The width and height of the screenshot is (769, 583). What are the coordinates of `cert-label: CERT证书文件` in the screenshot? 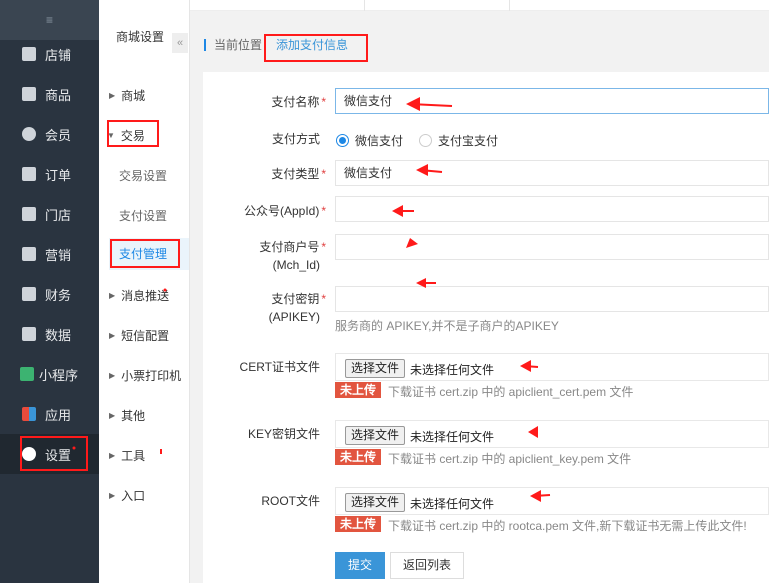 It's located at (279, 367).